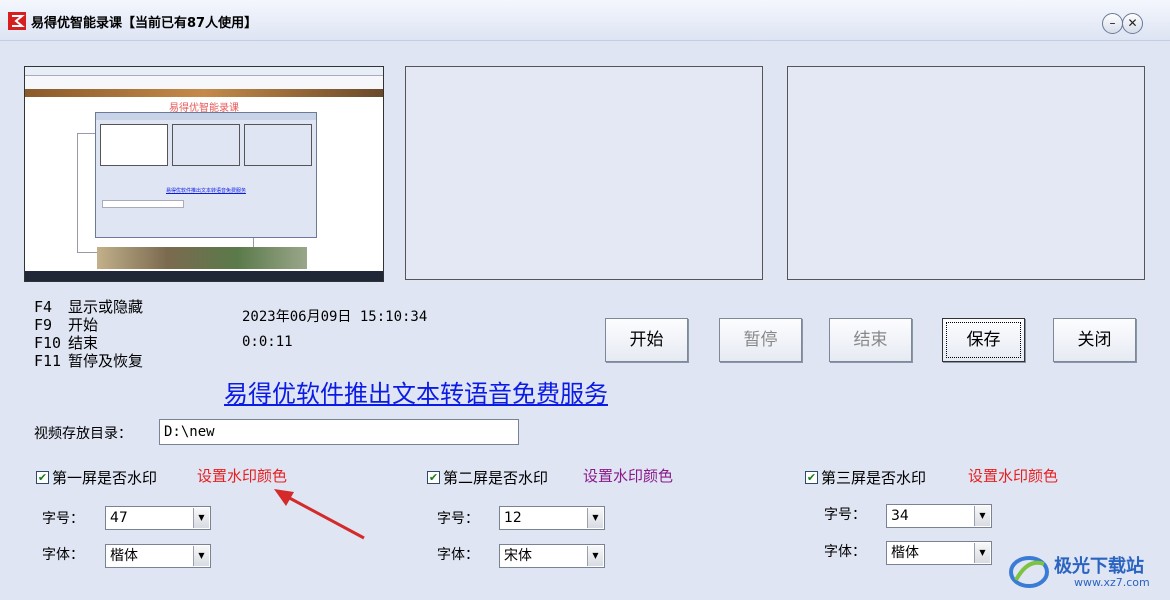 This screenshot has width=1170, height=600. Describe the element at coordinates (939, 516) in the screenshot. I see `screen3-size-select: 34 ▼` at that location.